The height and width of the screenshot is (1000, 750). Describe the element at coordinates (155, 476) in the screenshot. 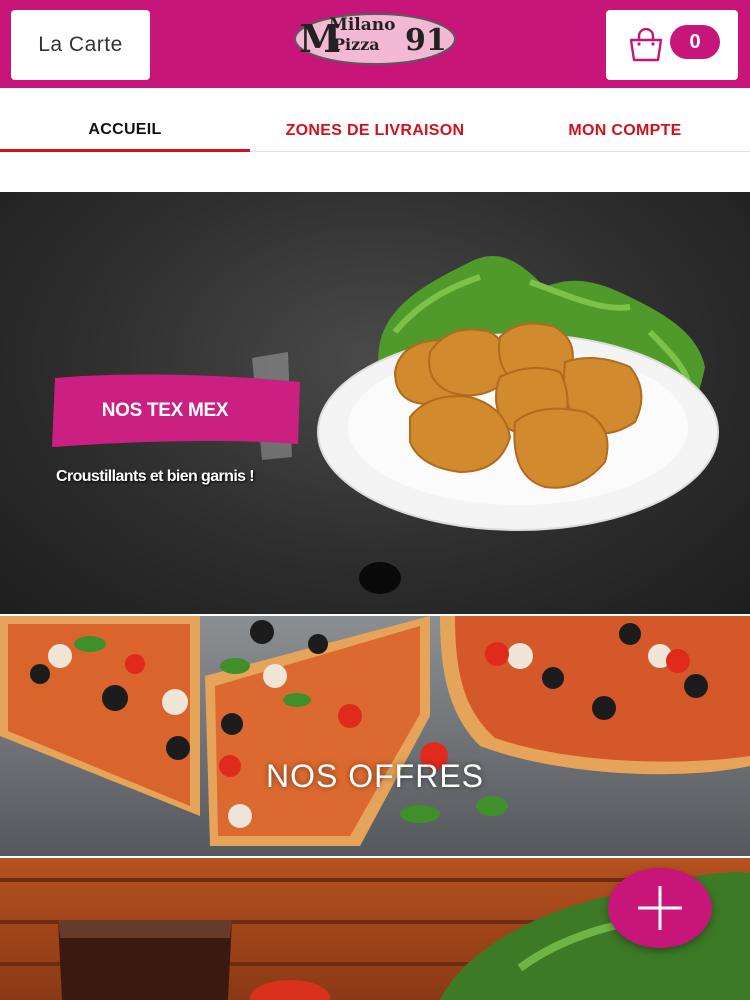

I see `hero-tagline: Croustillants et bien garnis !` at that location.